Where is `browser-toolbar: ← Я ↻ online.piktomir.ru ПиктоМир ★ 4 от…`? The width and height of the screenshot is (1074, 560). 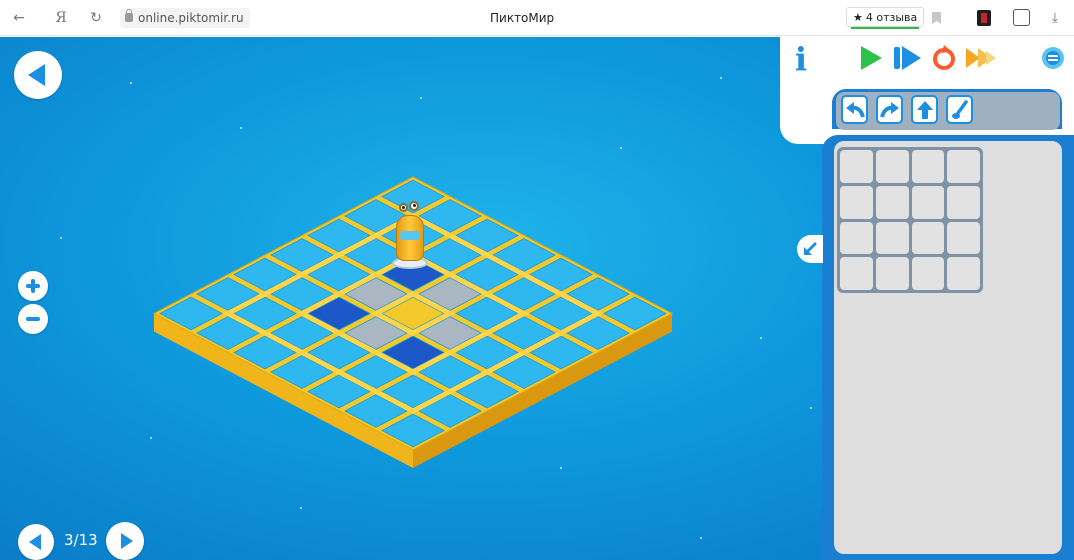 browser-toolbar: ← Я ↻ online.piktomir.ru ПиктоМир ★ 4 от… is located at coordinates (537, 18).